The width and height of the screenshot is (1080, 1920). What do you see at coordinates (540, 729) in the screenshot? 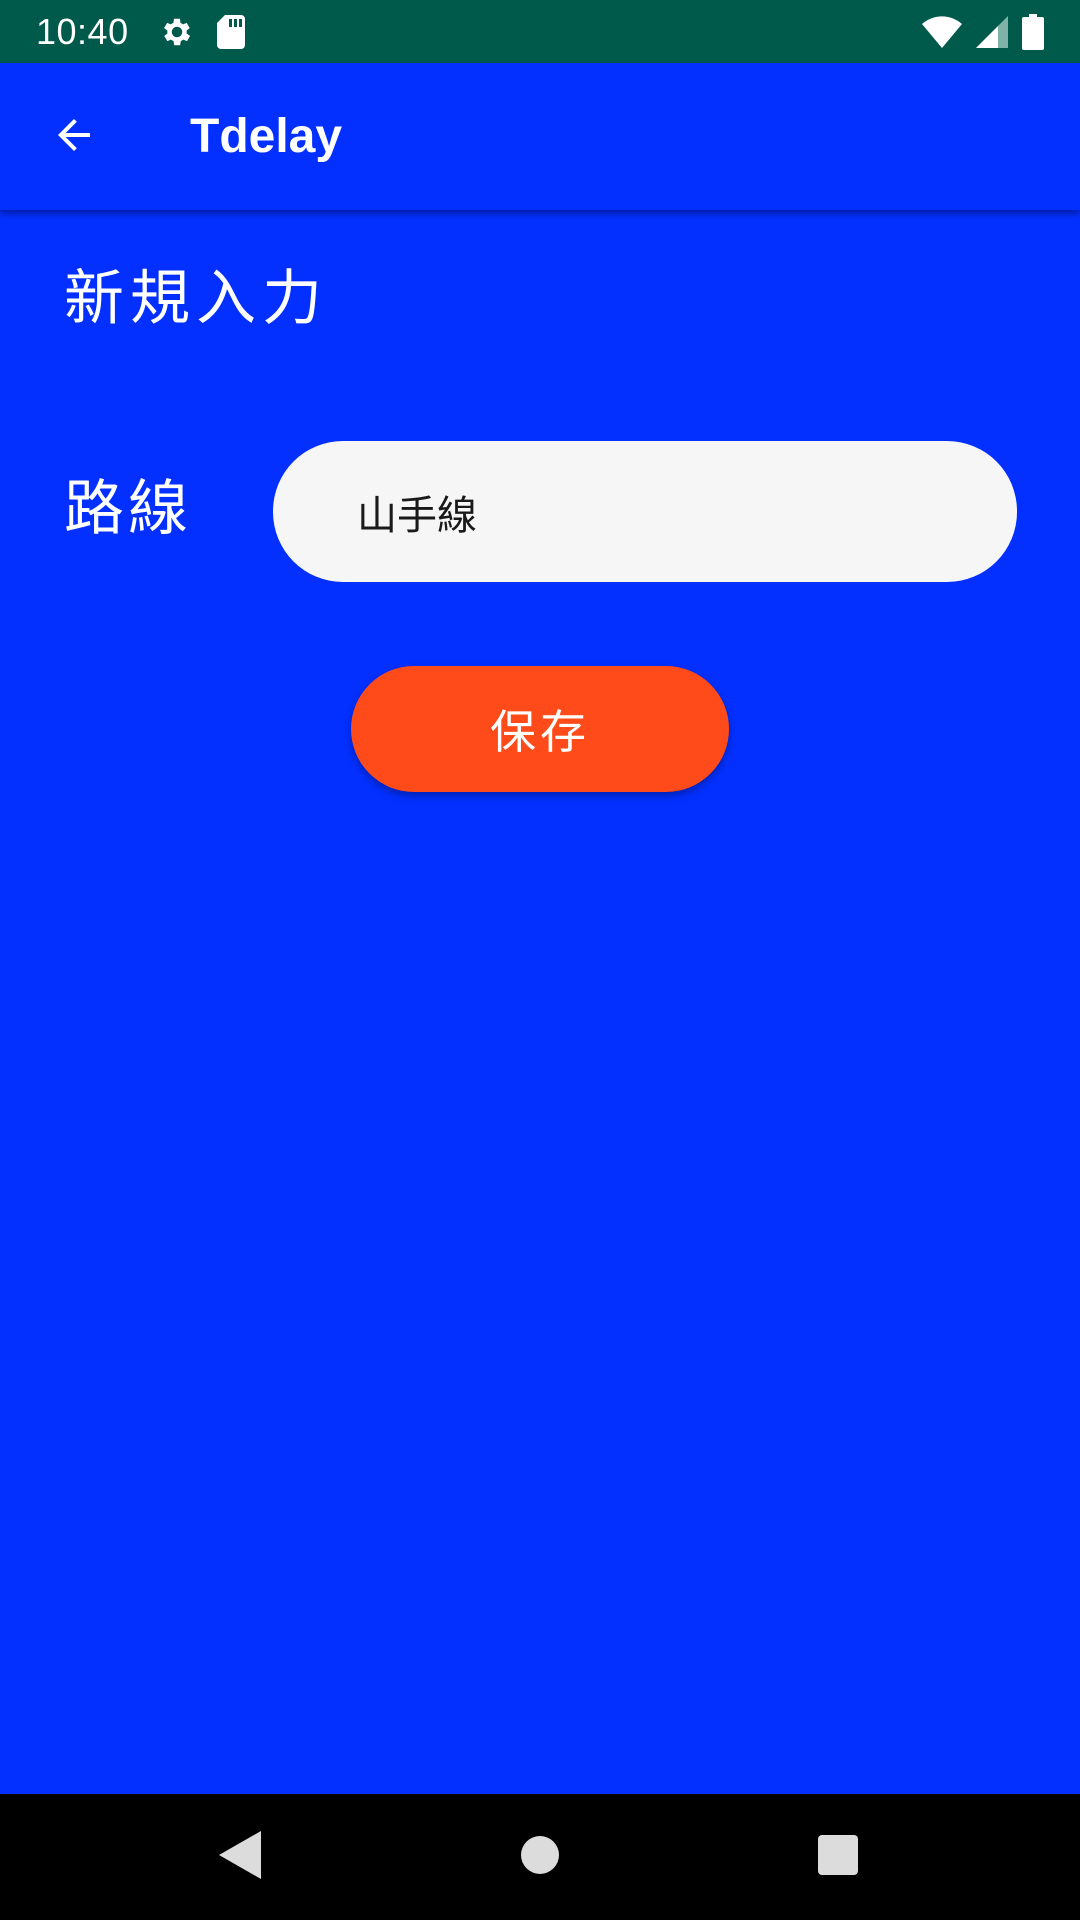
I see `save-button: 保存` at bounding box center [540, 729].